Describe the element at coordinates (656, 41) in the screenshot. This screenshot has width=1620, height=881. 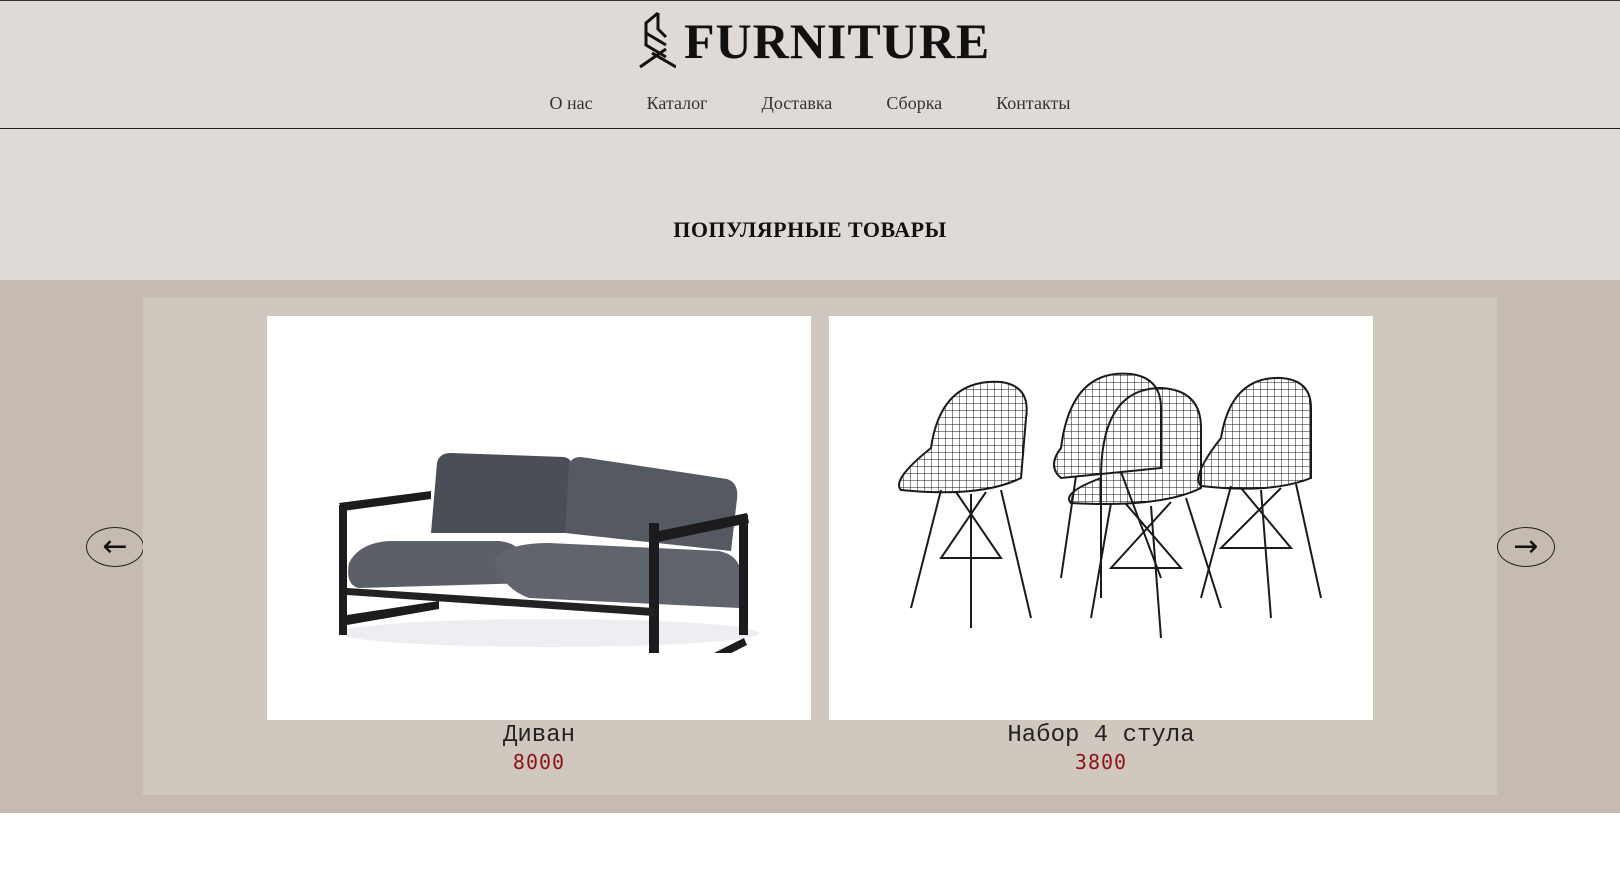
I see `chair-outline-icon` at that location.